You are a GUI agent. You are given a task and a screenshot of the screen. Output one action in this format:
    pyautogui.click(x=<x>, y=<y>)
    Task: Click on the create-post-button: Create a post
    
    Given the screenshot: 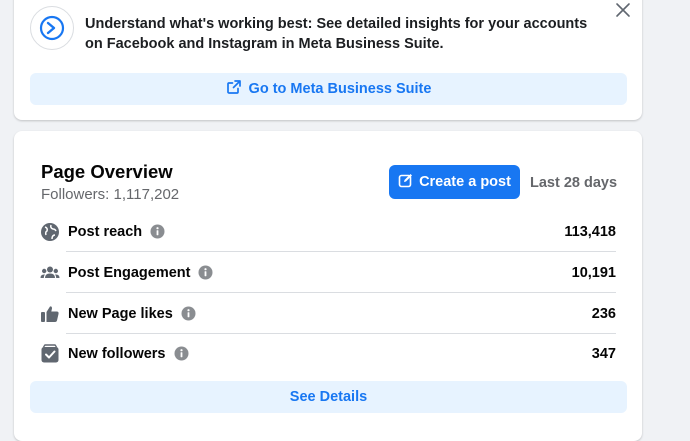 What is the action you would take?
    pyautogui.click(x=454, y=182)
    